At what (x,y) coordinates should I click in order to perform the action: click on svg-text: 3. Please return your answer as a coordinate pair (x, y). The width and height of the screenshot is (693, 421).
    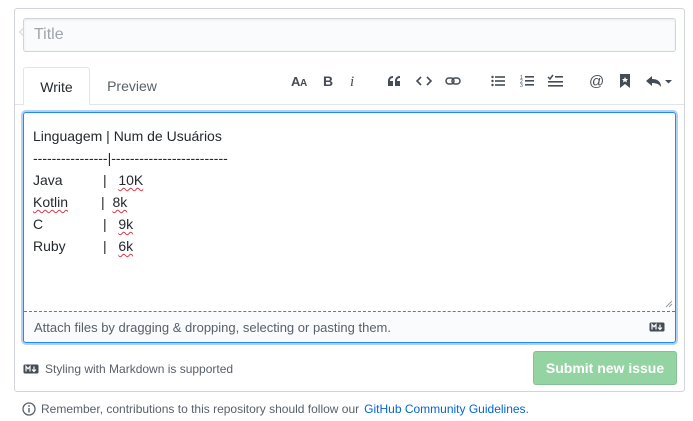
    Looking at the image, I should click on (521, 85).